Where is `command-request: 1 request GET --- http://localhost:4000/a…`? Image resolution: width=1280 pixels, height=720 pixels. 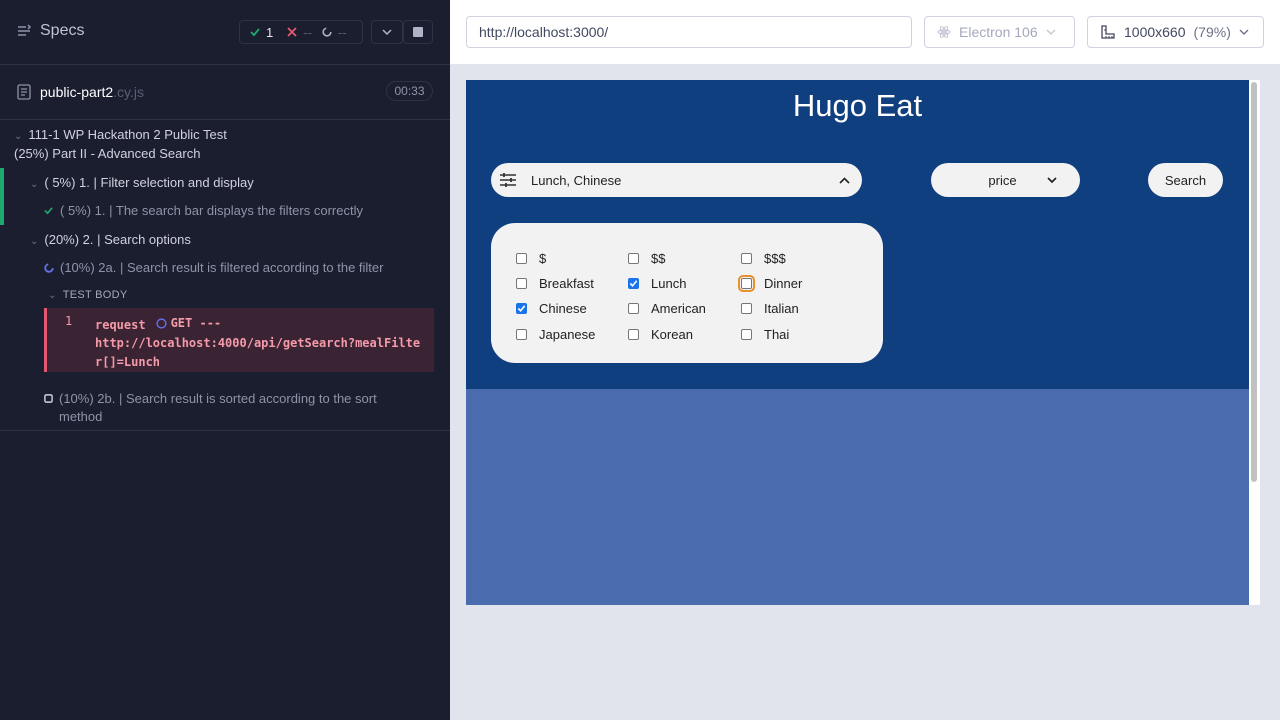
command-request: 1 request GET --- http://localhost:4000/a… is located at coordinates (239, 340).